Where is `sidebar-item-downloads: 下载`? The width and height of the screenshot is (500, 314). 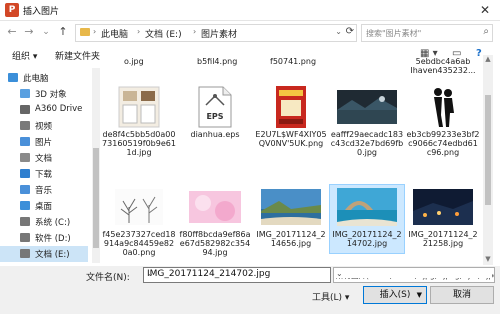 sidebar-item-downloads: 下载 is located at coordinates (44, 174).